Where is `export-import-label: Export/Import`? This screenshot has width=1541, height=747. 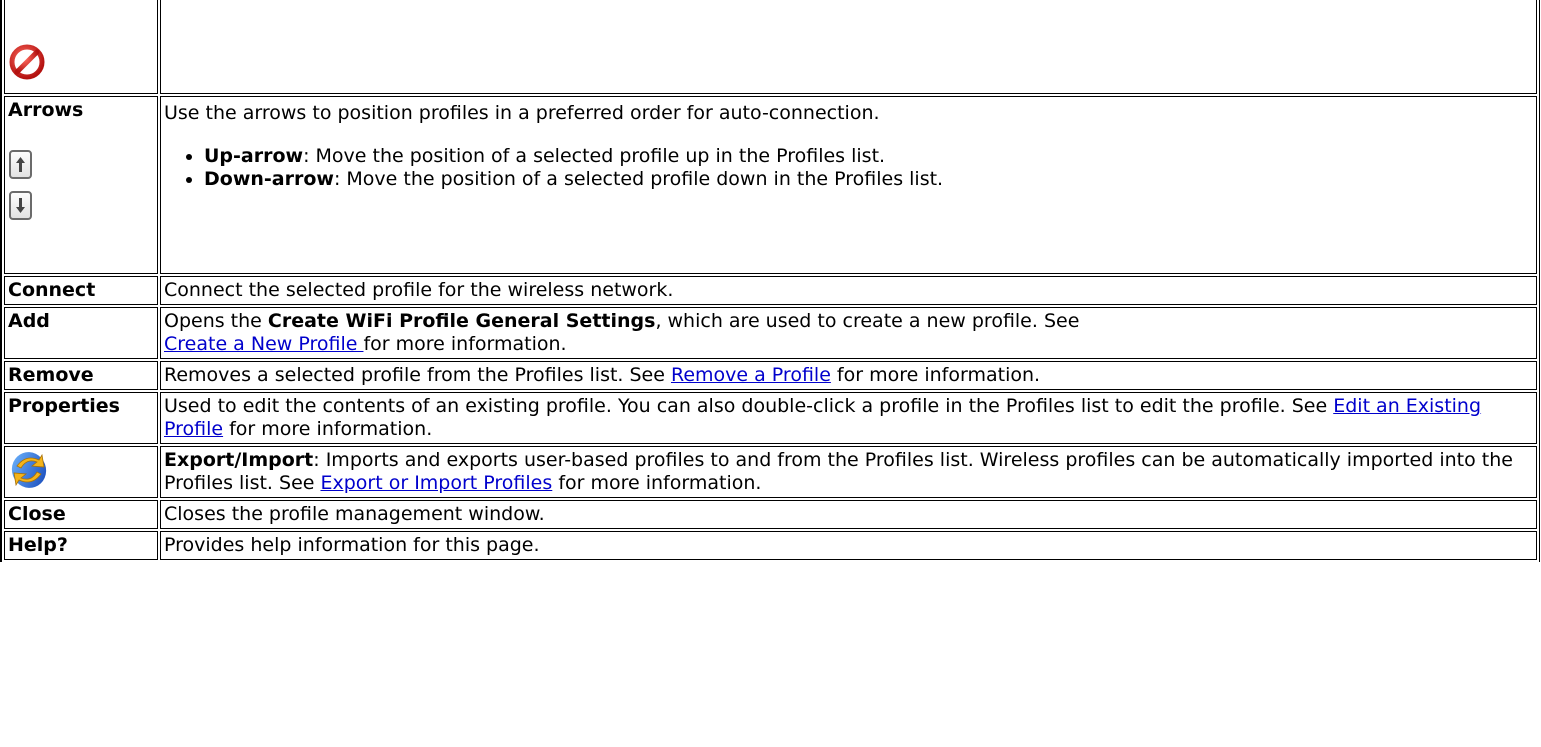
export-import-label: Export/Import is located at coordinates (239, 460).